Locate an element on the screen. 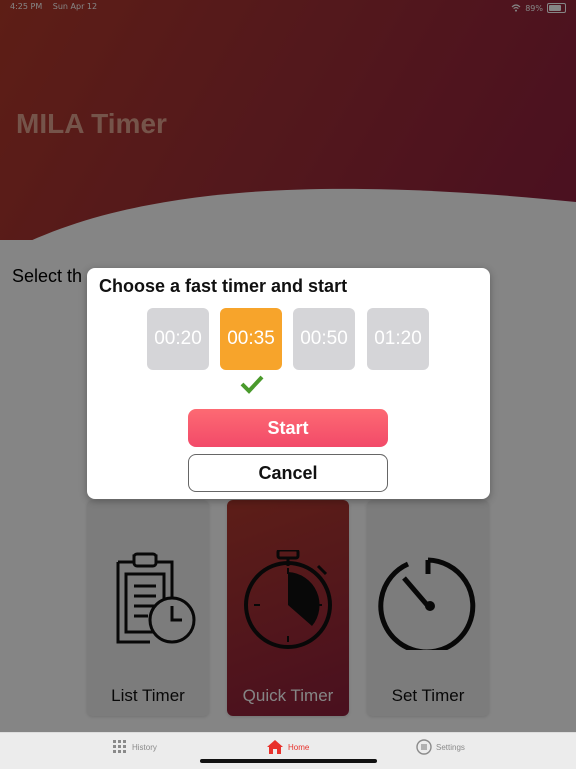  selected-check-icon is located at coordinates (252, 384).